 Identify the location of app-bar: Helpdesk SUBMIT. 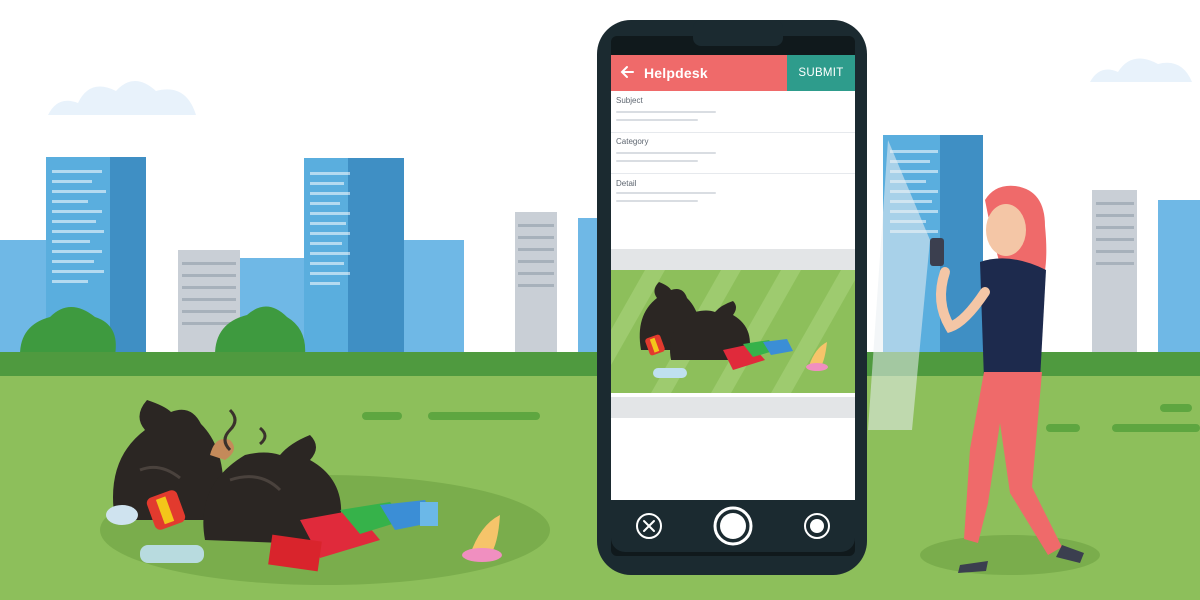
(733, 73).